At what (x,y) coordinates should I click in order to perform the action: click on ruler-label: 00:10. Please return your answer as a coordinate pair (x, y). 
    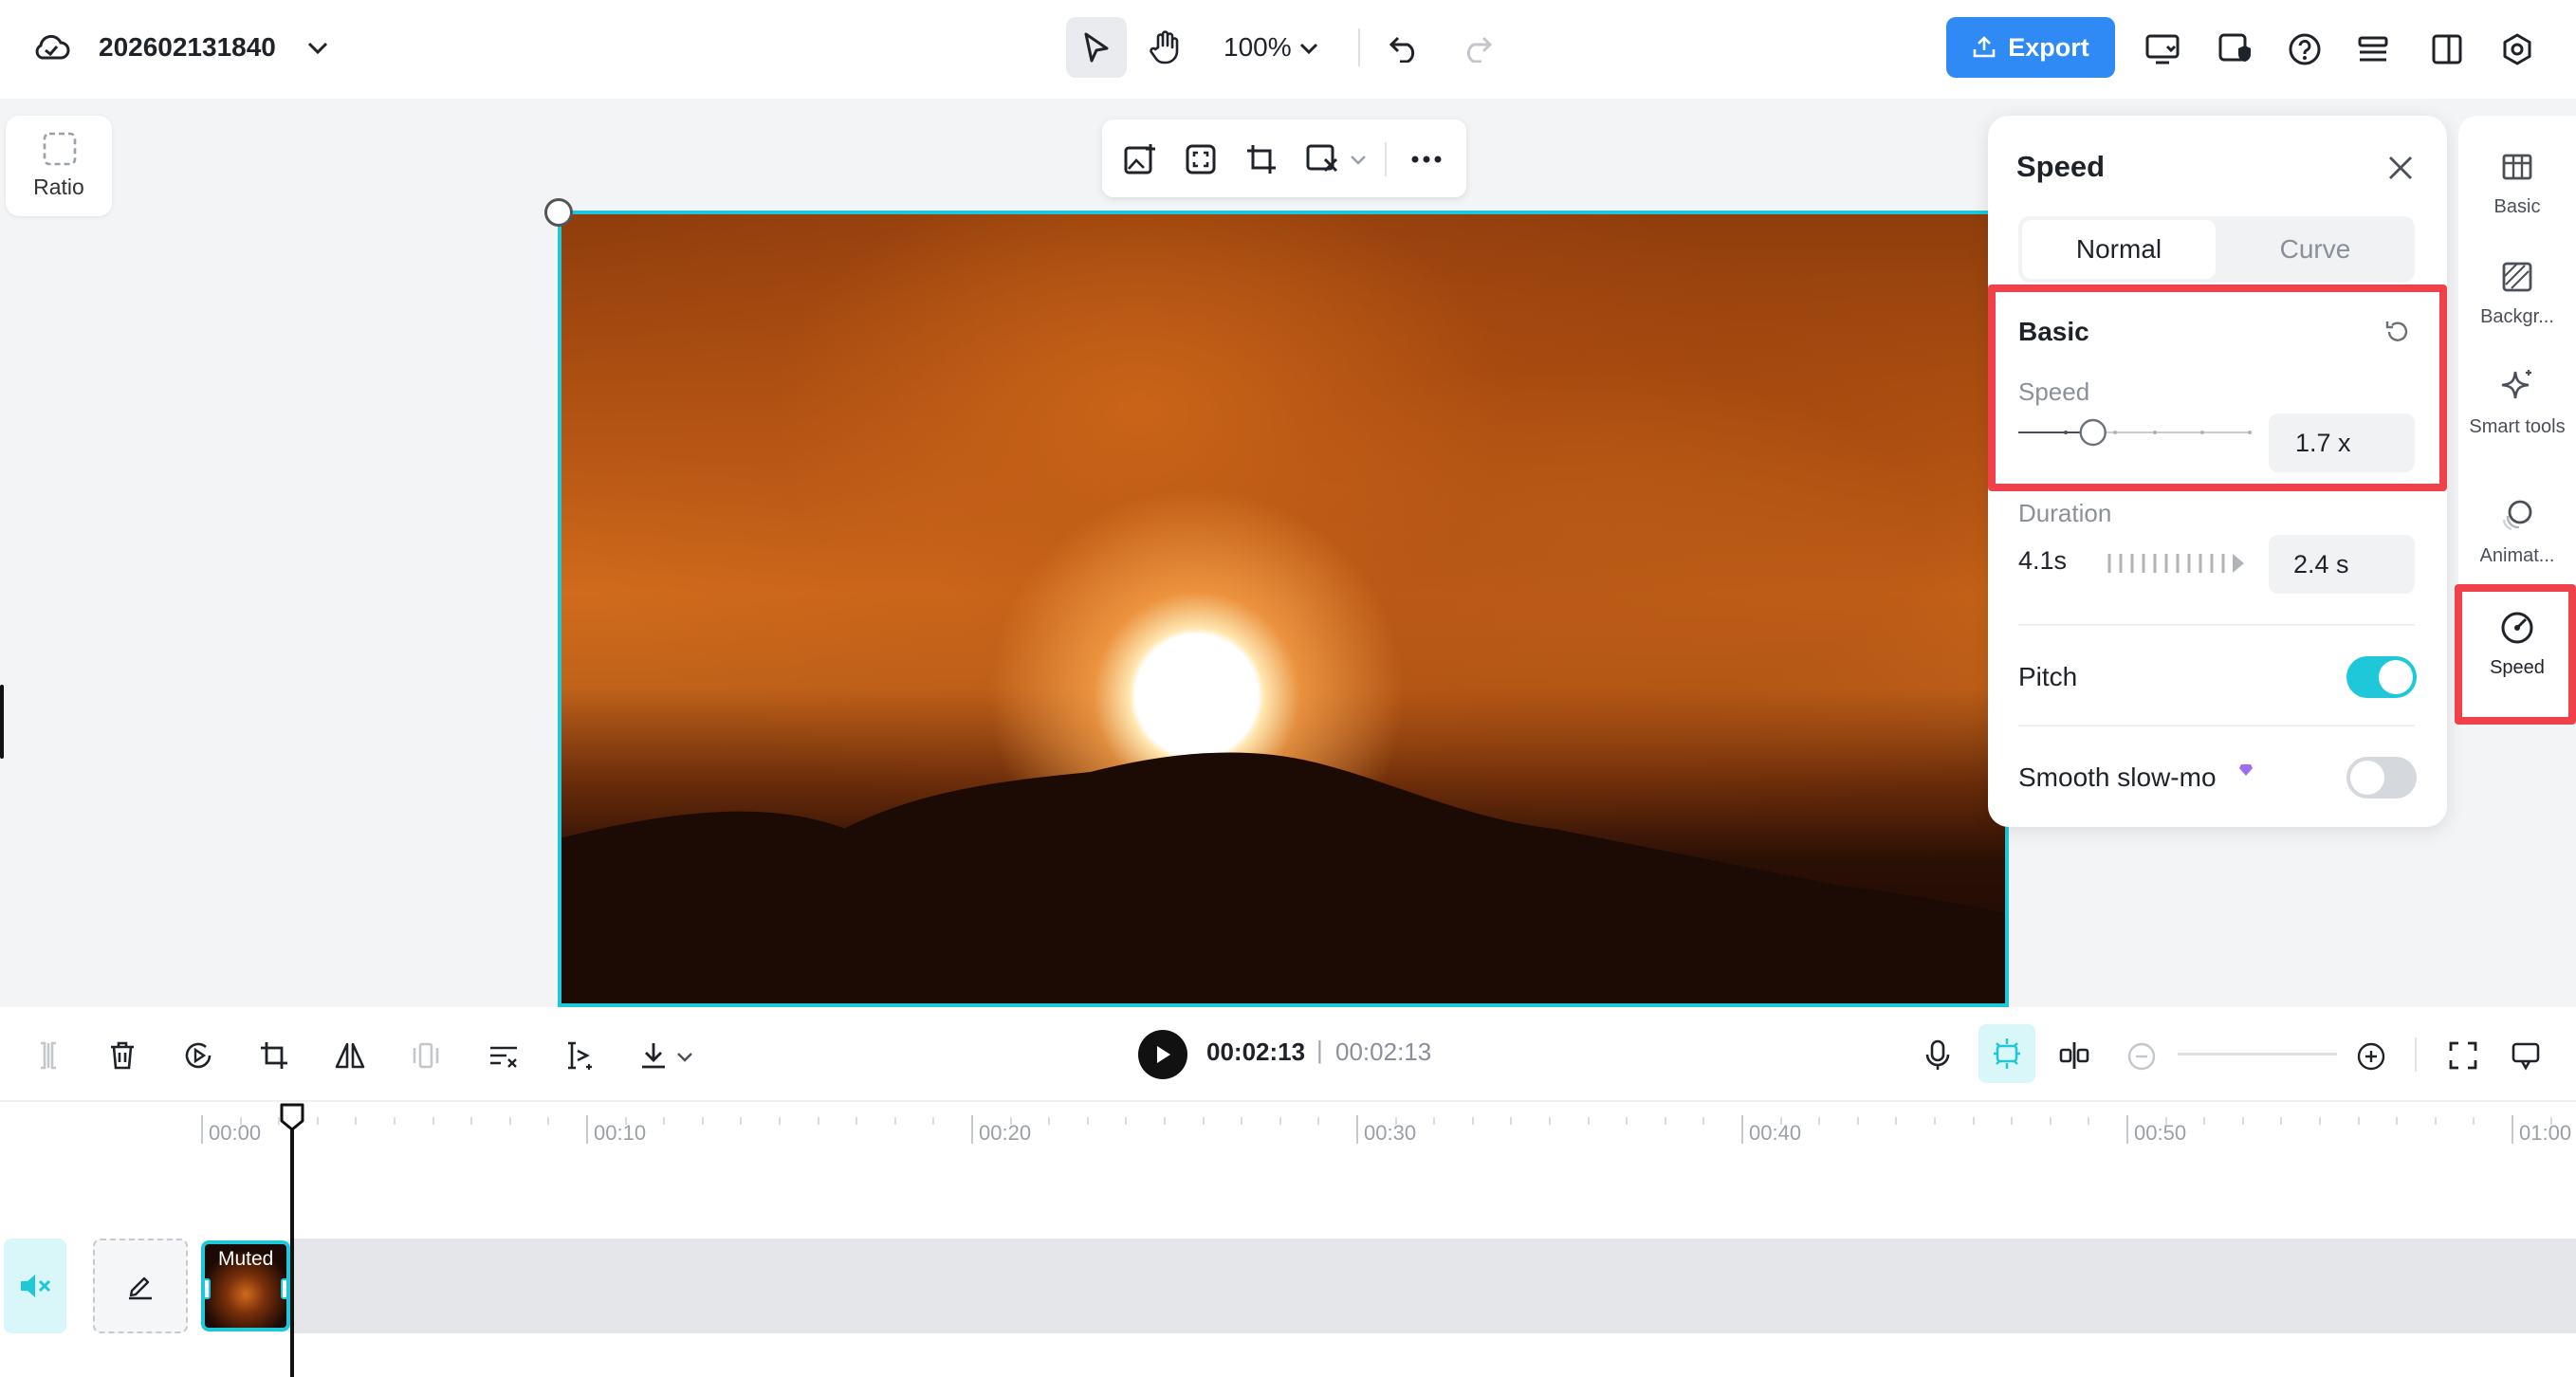
    Looking at the image, I should click on (620, 1133).